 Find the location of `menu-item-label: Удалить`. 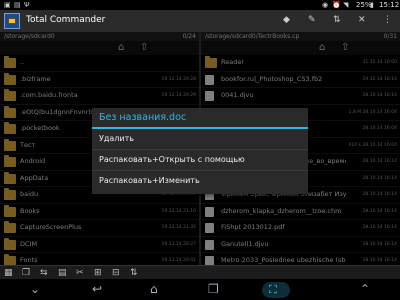

menu-item-label: Удалить is located at coordinates (116, 138).